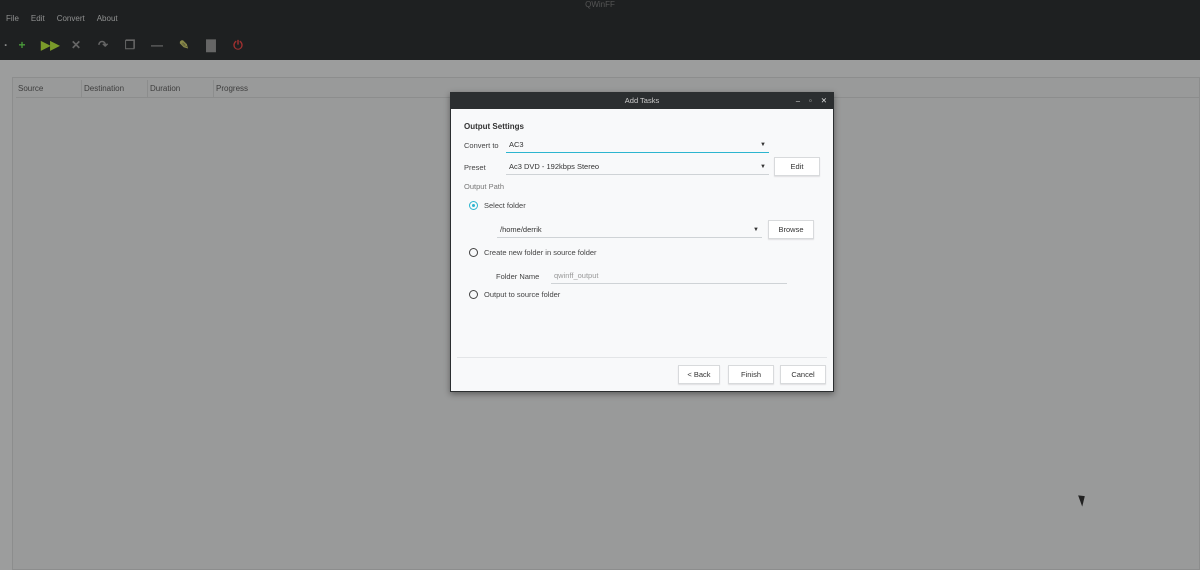 The width and height of the screenshot is (1200, 570). Describe the element at coordinates (484, 186) in the screenshot. I see `output-path-label: Output Path` at that location.